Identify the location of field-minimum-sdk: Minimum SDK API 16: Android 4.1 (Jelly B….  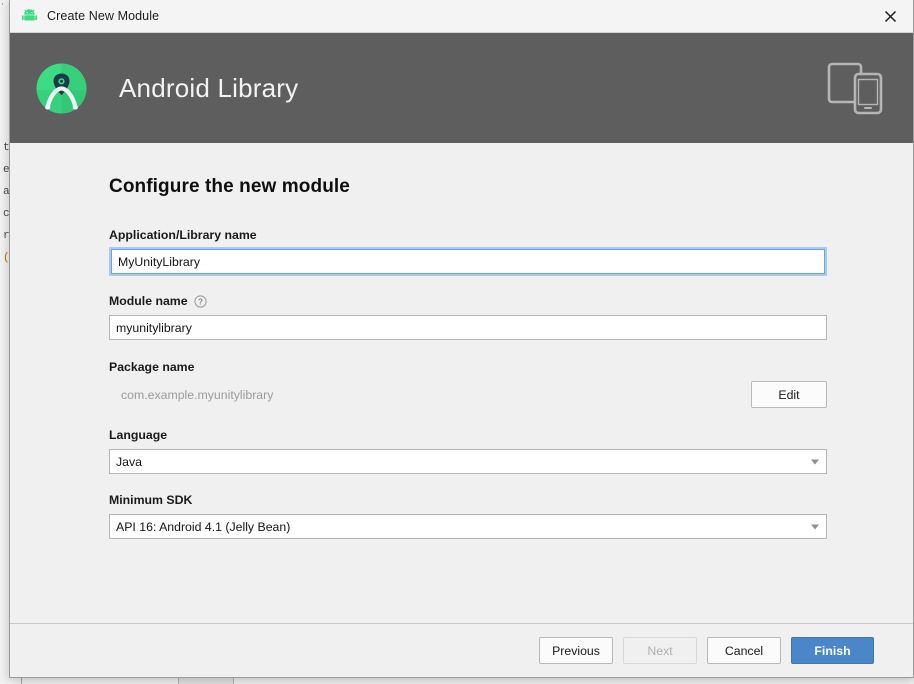
(468, 516).